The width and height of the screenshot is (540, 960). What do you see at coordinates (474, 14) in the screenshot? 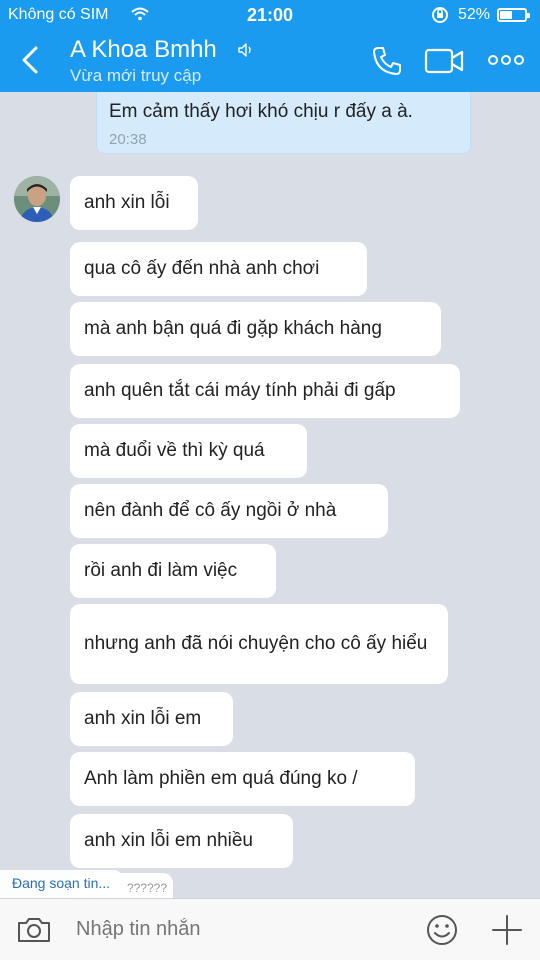
I see `battery-percent: 52%` at bounding box center [474, 14].